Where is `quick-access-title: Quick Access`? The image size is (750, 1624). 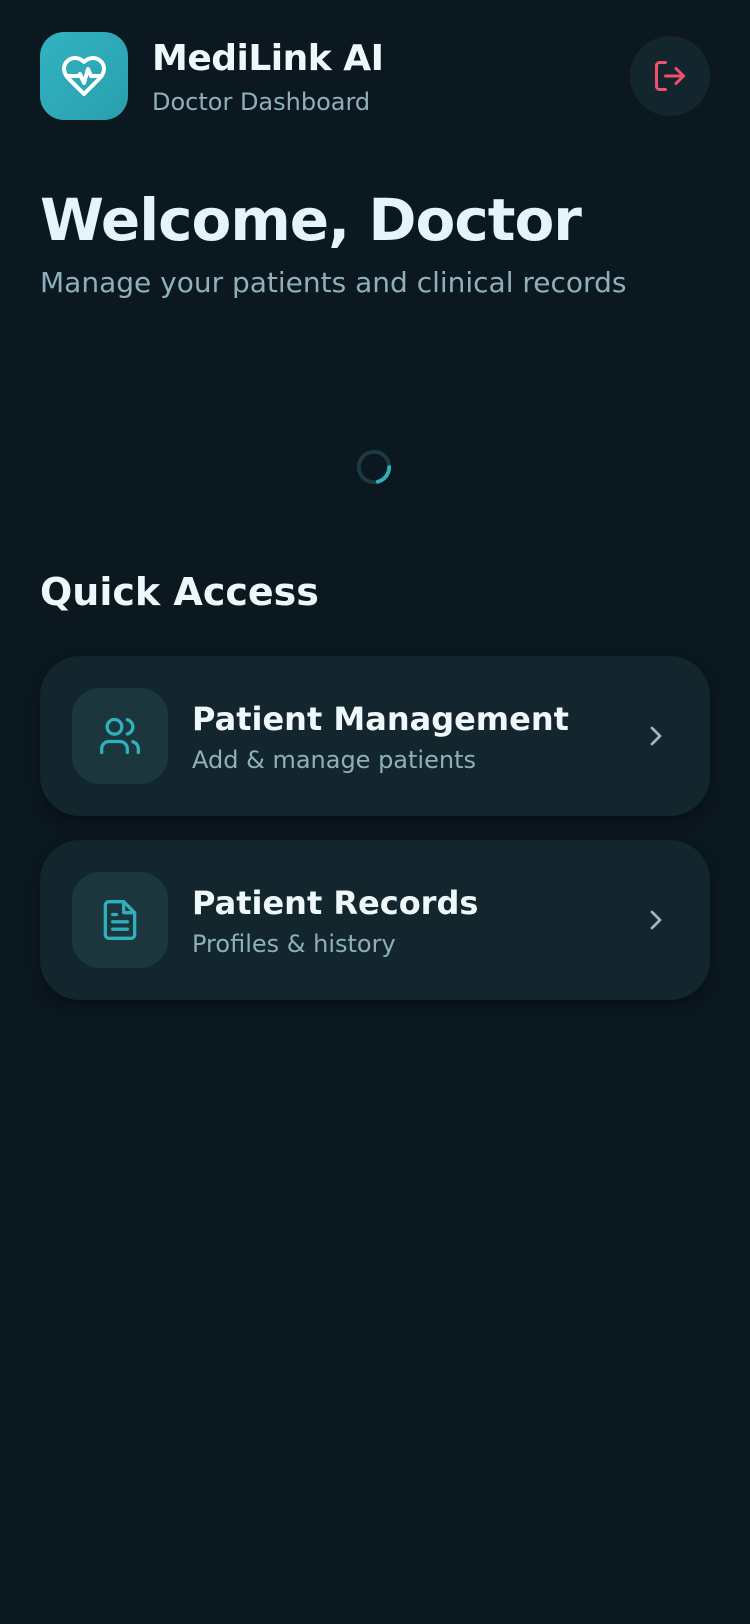
quick-access-title: Quick Access is located at coordinates (179, 592).